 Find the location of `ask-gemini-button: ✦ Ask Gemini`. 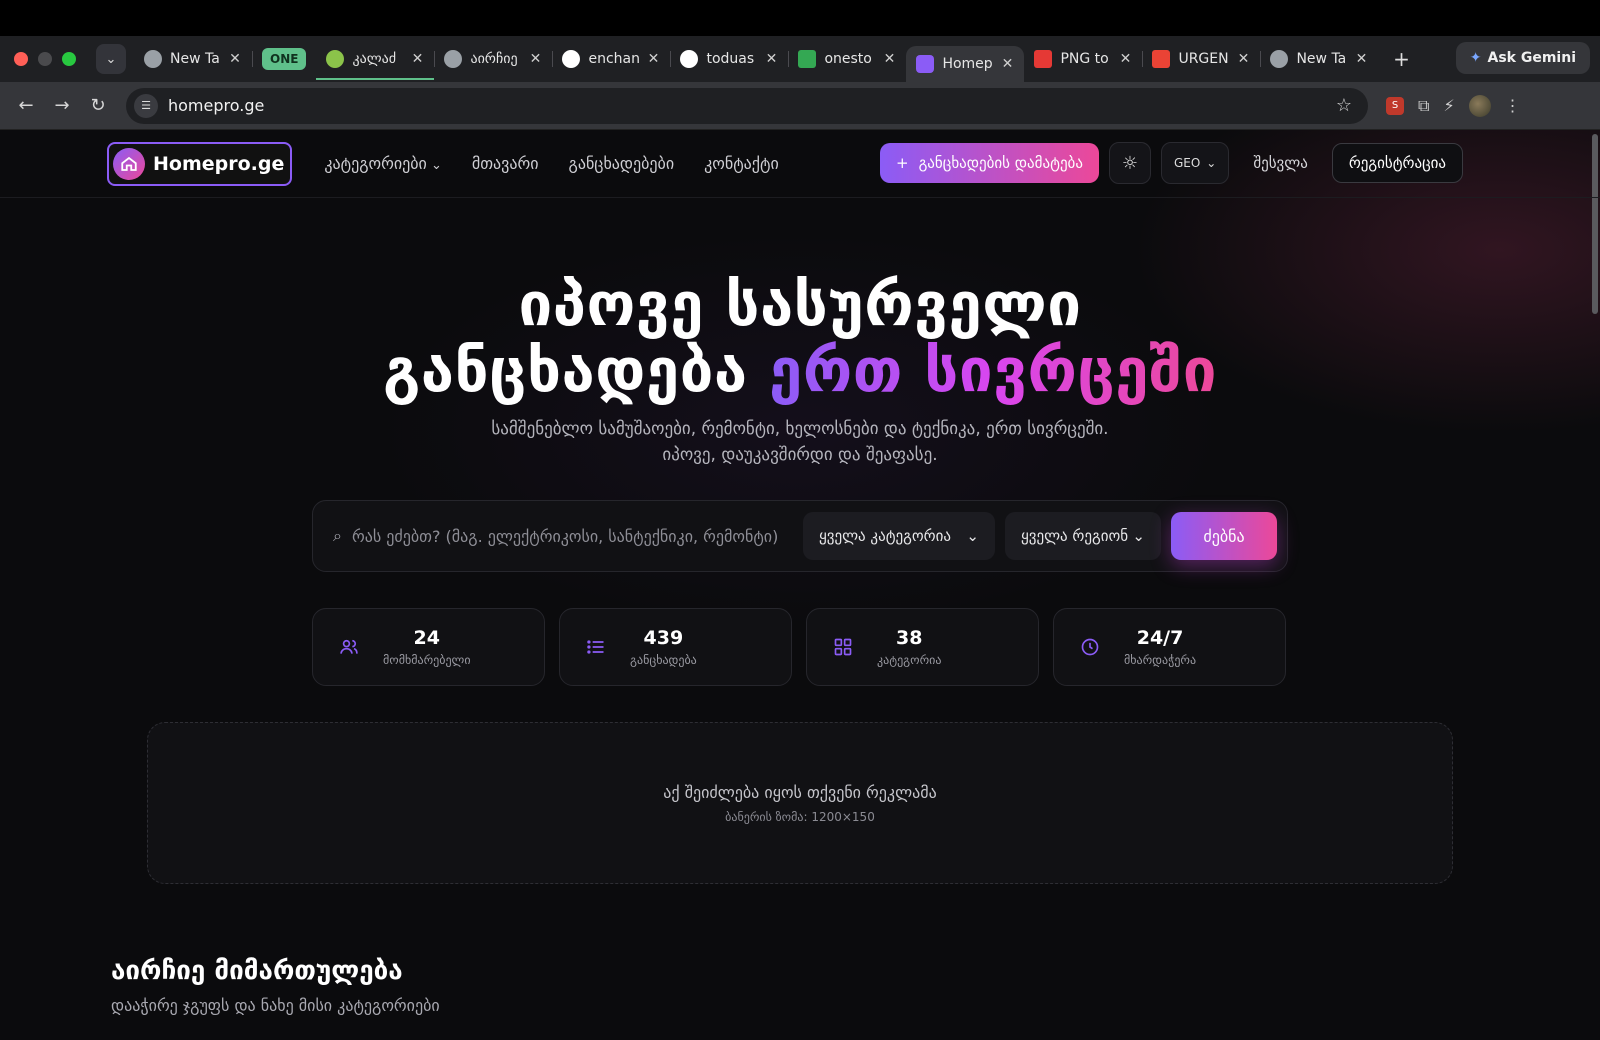

ask-gemini-button: ✦ Ask Gemini is located at coordinates (1522, 58).